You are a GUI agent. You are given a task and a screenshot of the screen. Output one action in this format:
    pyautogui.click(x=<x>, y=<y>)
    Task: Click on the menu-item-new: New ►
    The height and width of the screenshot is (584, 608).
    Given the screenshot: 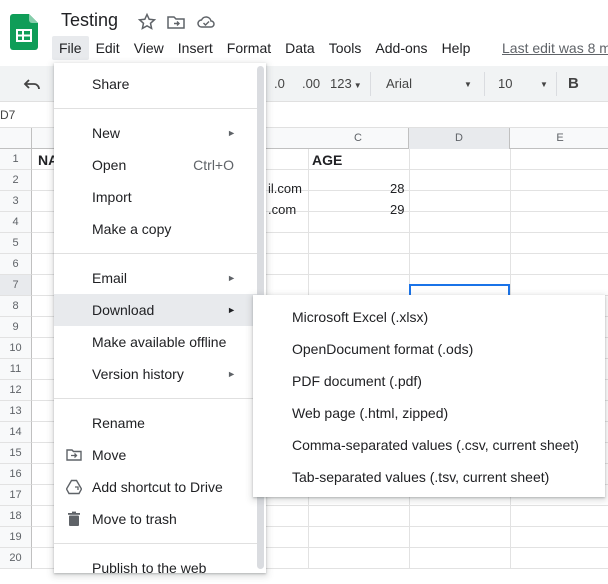 What is the action you would take?
    pyautogui.click(x=156, y=133)
    